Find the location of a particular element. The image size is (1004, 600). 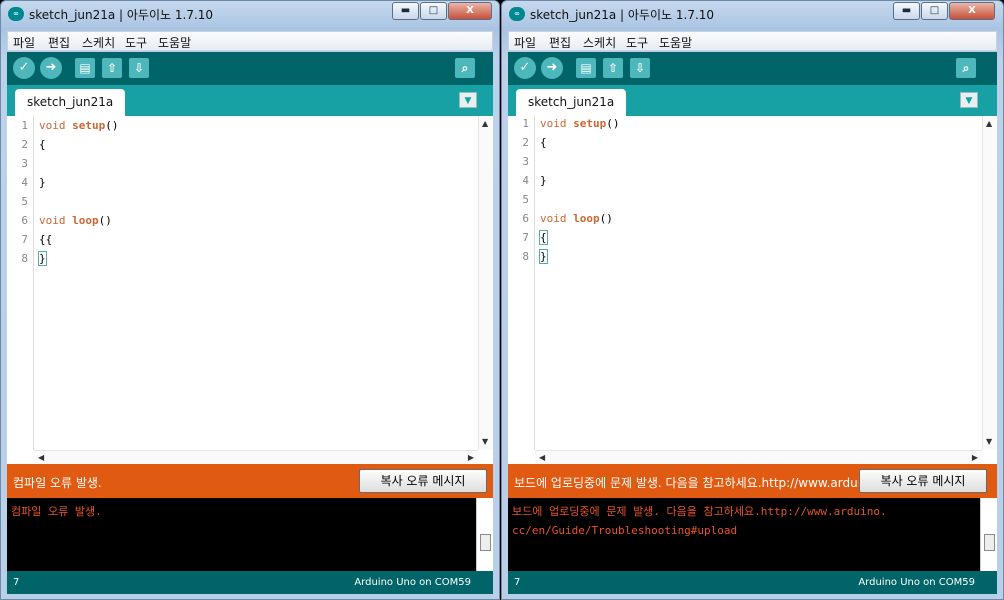

console-line: cc/en/Guide/Troubleshooting#upload is located at coordinates (625, 530).